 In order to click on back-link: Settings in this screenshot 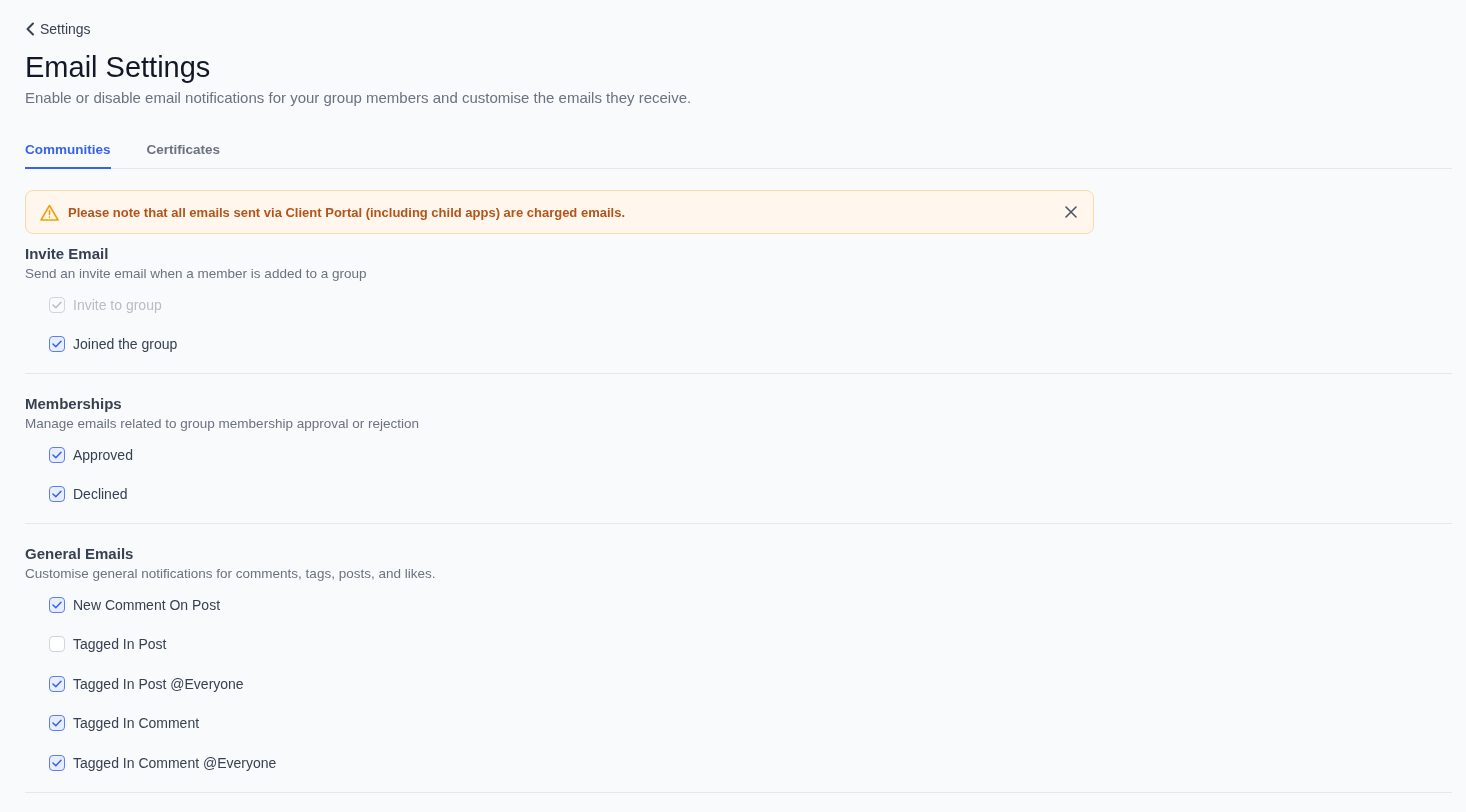, I will do `click(58, 29)`.